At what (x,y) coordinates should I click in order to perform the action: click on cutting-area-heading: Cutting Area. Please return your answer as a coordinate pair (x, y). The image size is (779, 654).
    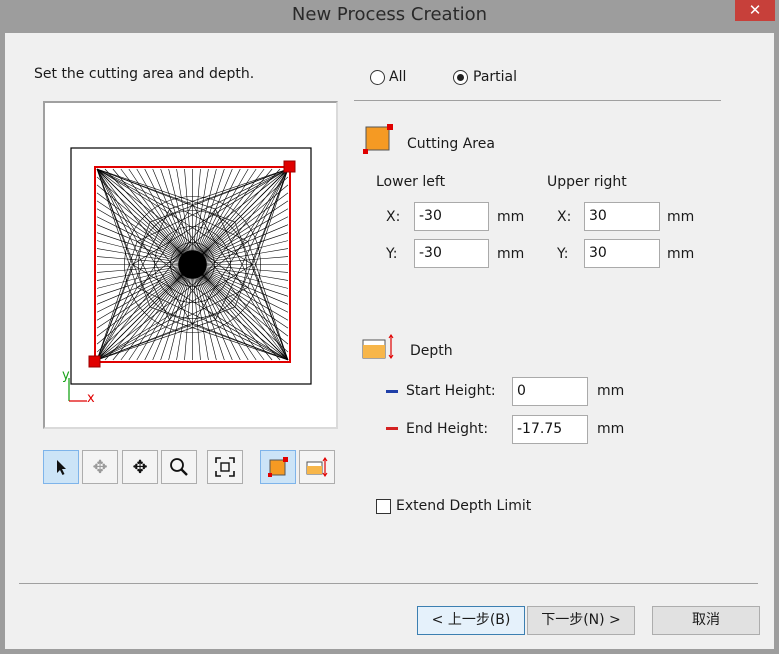
    Looking at the image, I should click on (451, 144).